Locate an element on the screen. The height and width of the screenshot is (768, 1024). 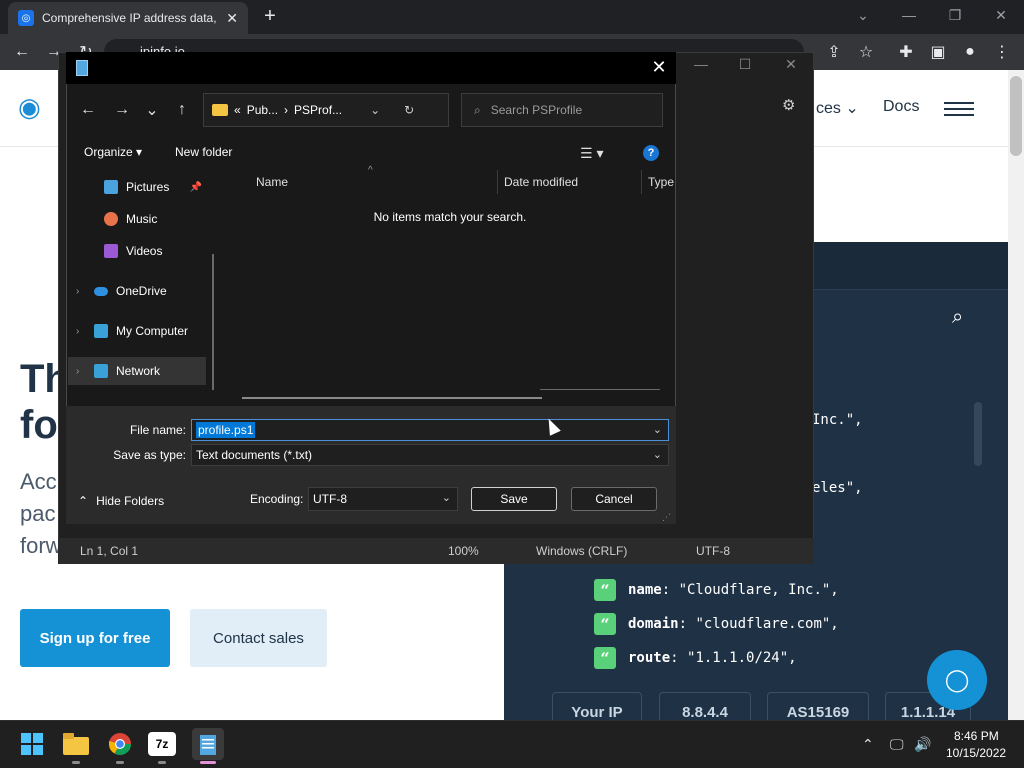
nav-item-pictures: Pictures 📌 is located at coordinates (137, 187).